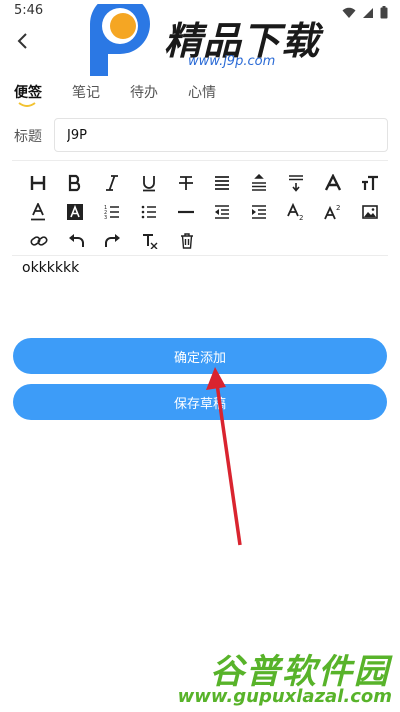  What do you see at coordinates (185, 212) in the screenshot?
I see `horizontal-rule-icon` at bounding box center [185, 212].